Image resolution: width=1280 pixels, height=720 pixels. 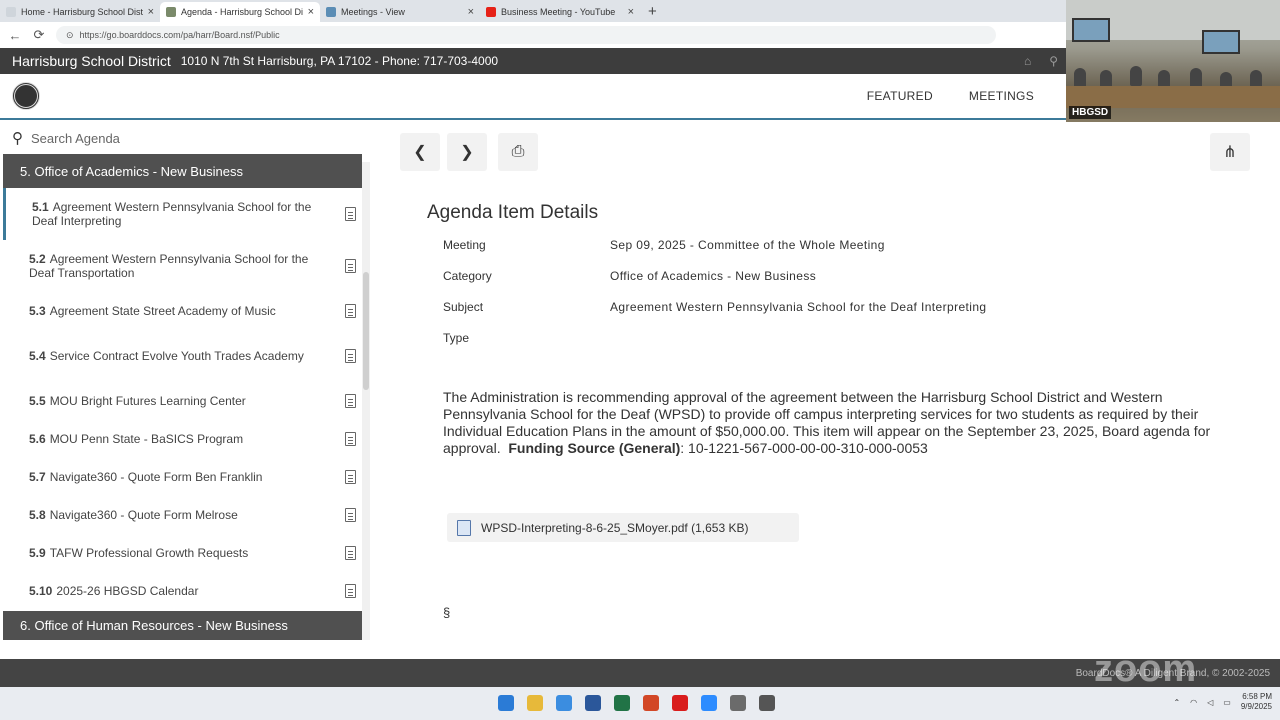 I want to click on previous-item-button: ❮, so click(x=420, y=152).